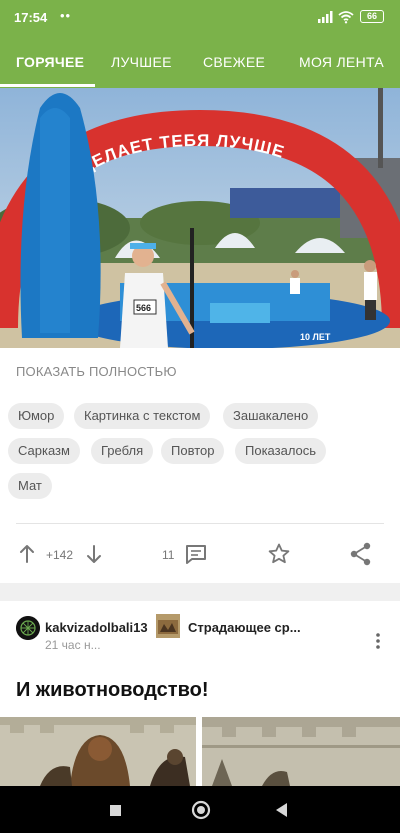 The height and width of the screenshot is (833, 400). What do you see at coordinates (200, 523) in the screenshot?
I see `divider` at bounding box center [200, 523].